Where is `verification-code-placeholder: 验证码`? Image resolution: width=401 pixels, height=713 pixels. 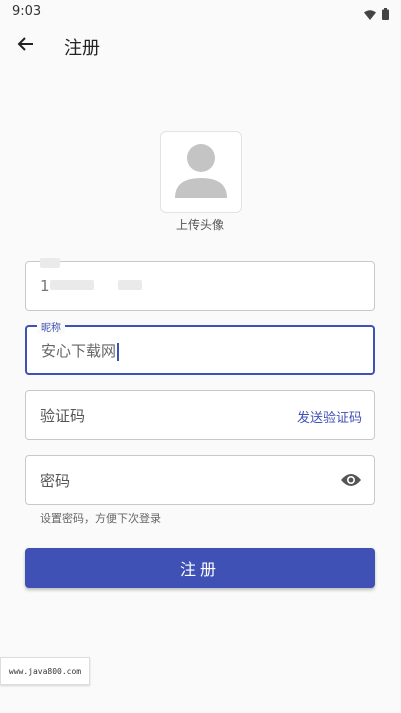 verification-code-placeholder: 验证码 is located at coordinates (63, 416).